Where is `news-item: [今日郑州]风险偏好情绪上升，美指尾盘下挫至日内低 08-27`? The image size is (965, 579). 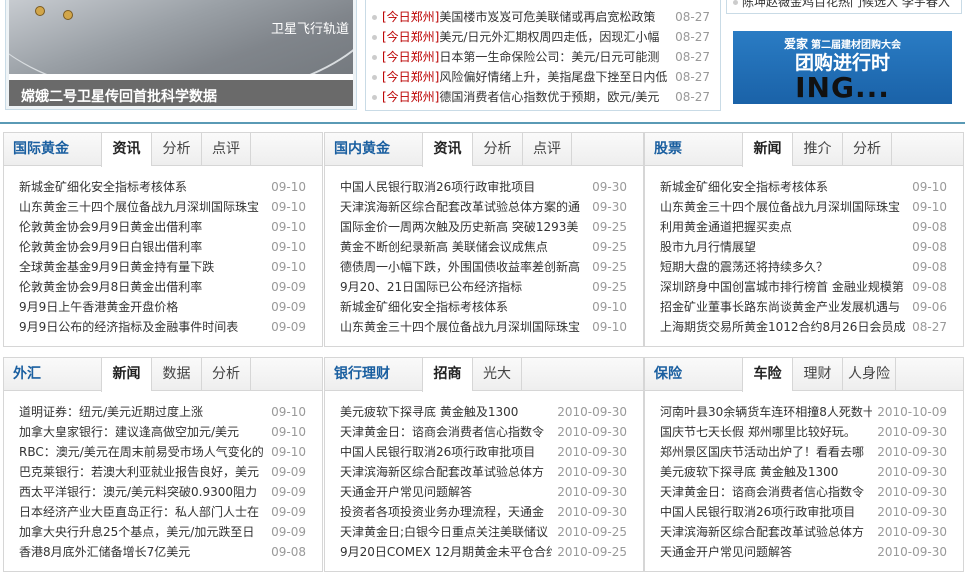
news-item: [今日郑州]风险偏好情绪上升，美指尾盘下挫至日内低 08-27 is located at coordinates (543, 77).